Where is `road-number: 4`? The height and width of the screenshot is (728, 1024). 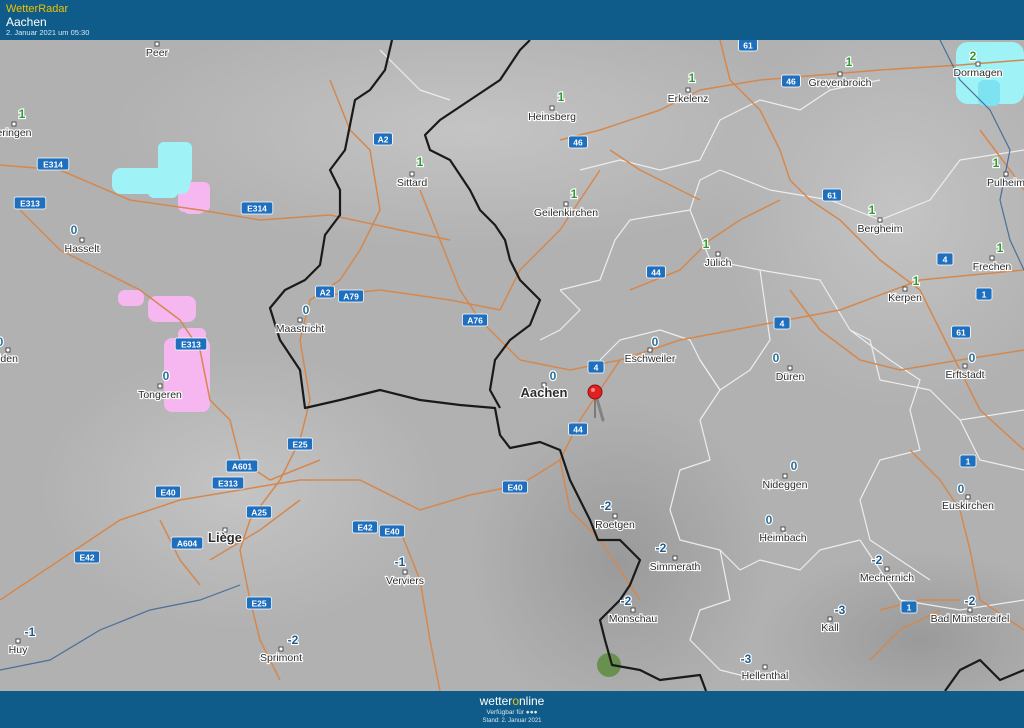 road-number: 4 is located at coordinates (945, 260).